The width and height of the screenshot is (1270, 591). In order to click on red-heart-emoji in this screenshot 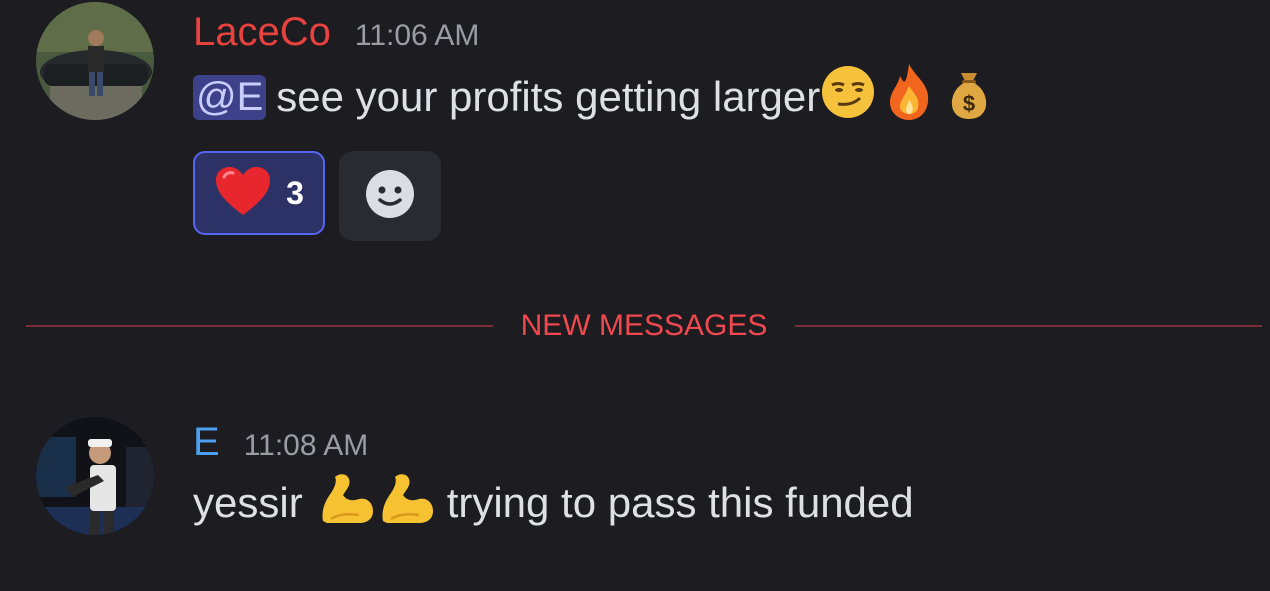, I will do `click(243, 193)`.